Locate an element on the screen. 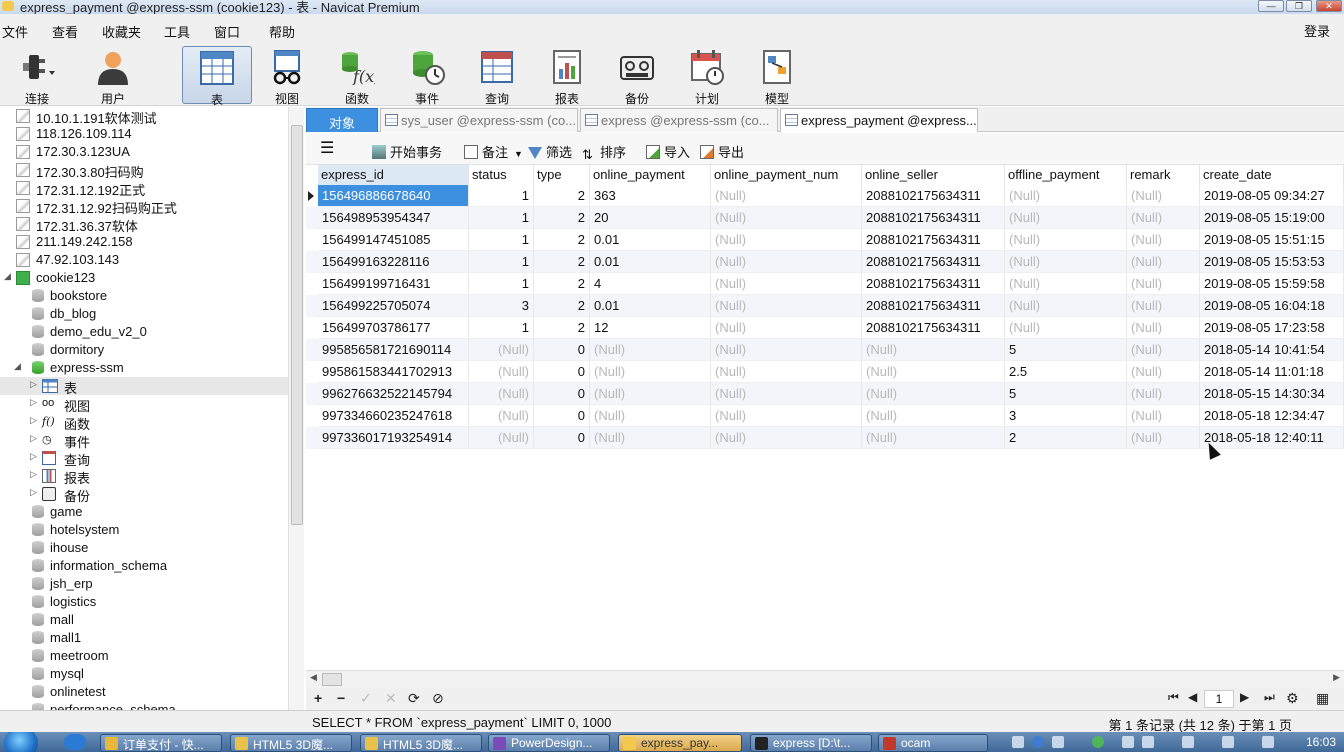 Image resolution: width=1344 pixels, height=752 pixels. scroll-left-icon: ◀ is located at coordinates (313, 677).